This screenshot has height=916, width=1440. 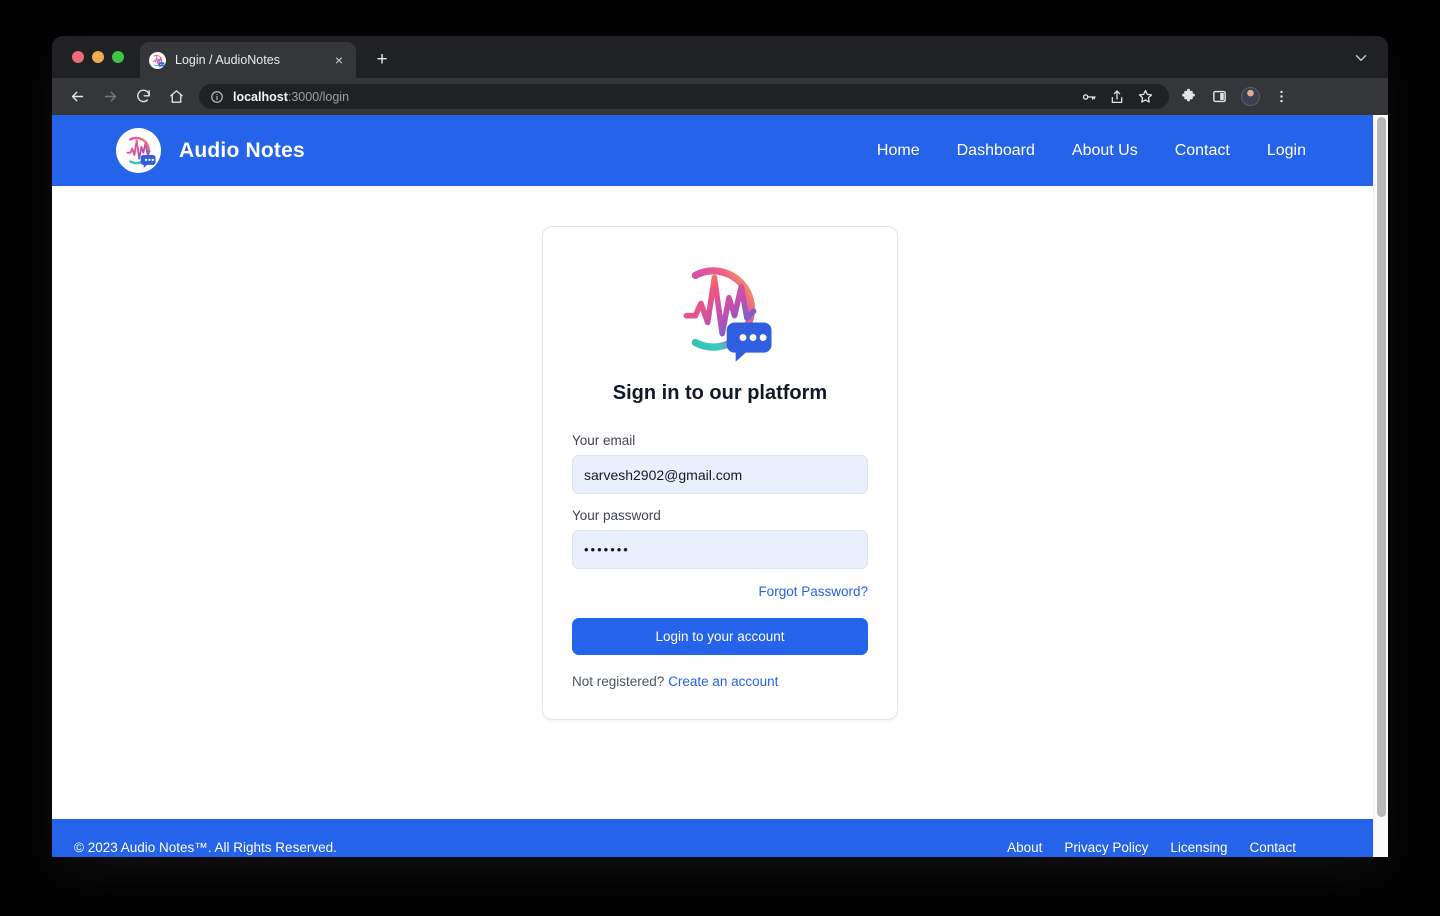 What do you see at coordinates (720, 57) in the screenshot?
I see `tab-strip: Login / AudioNotes × +` at bounding box center [720, 57].